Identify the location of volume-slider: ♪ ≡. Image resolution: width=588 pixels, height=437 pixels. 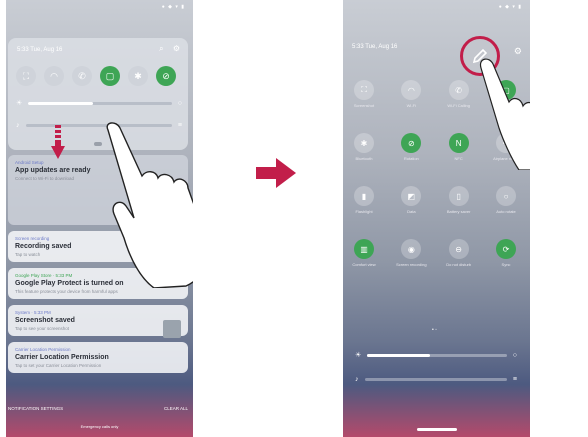
(436, 379).